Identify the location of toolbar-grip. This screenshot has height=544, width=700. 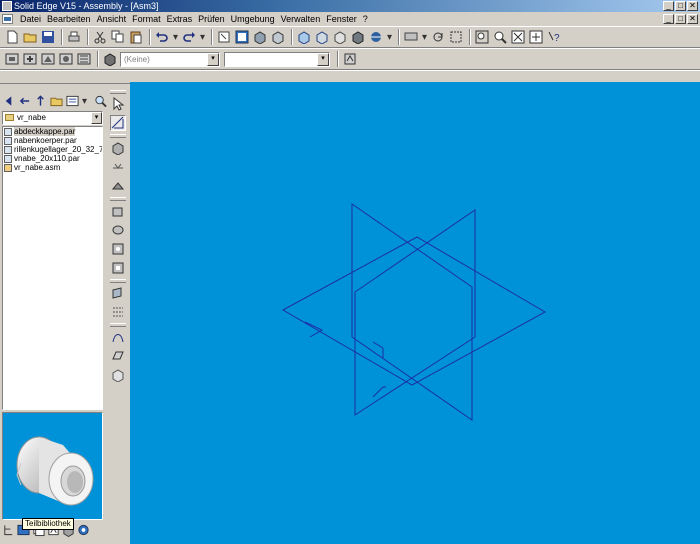
(118, 92).